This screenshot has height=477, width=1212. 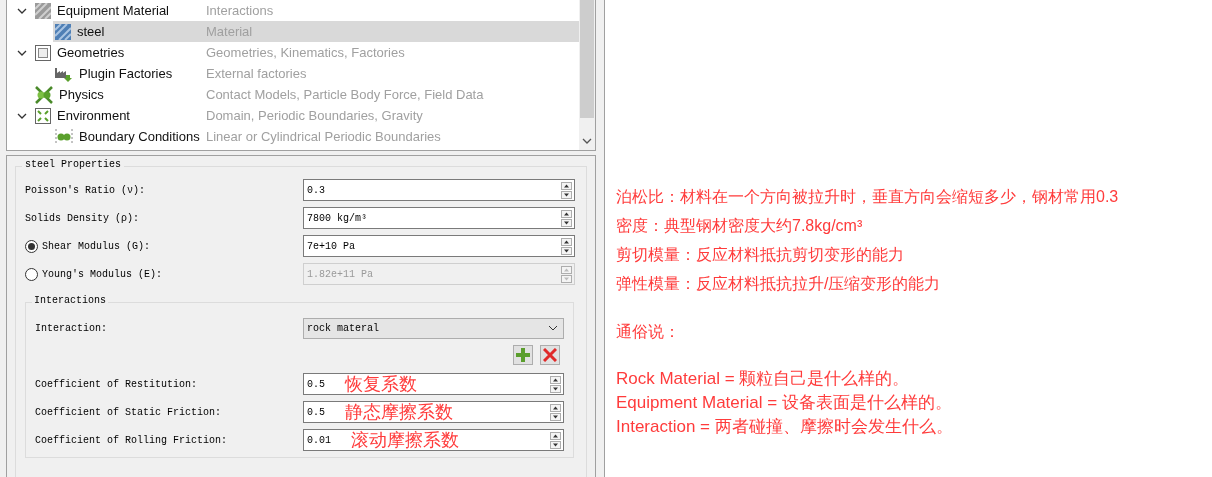 What do you see at coordinates (587, 75) in the screenshot?
I see `scrollbar-drawing` at bounding box center [587, 75].